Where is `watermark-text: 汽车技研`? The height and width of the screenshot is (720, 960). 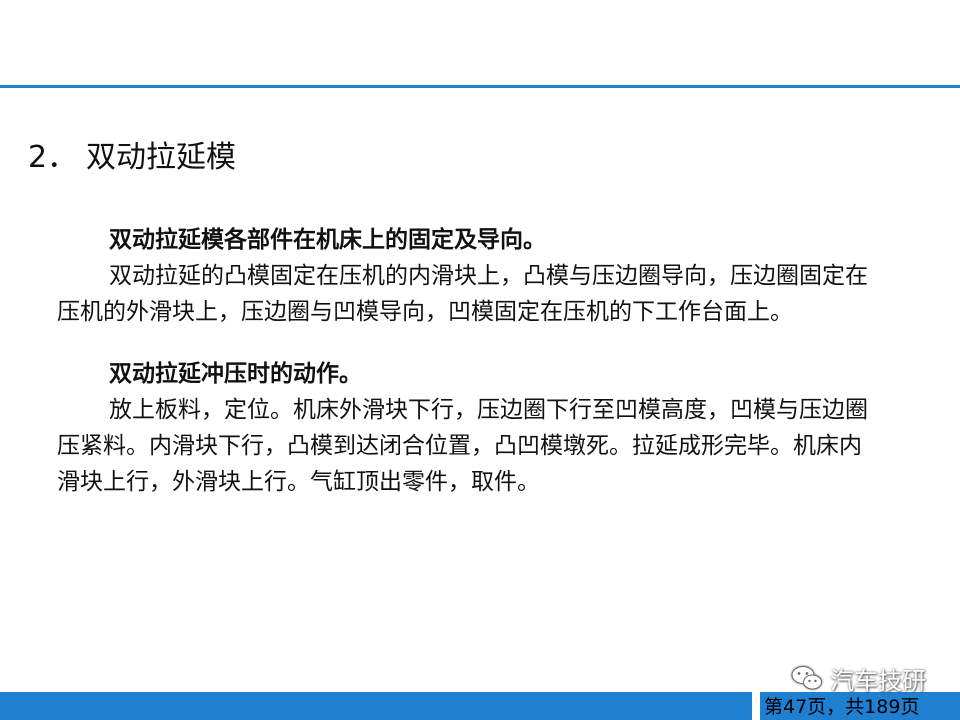
watermark-text: 汽车技研 is located at coordinates (878, 680).